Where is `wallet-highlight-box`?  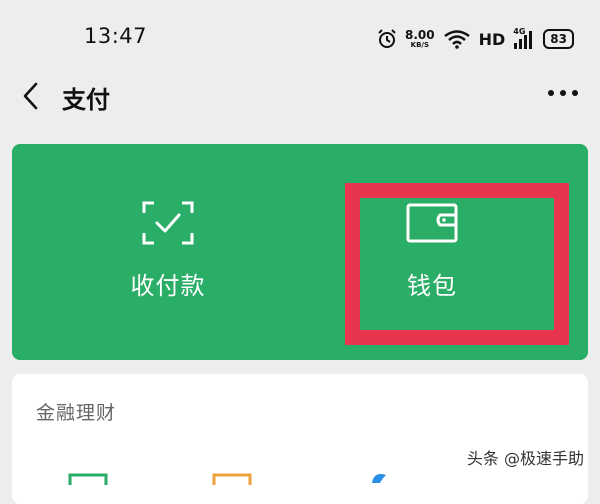
wallet-highlight-box is located at coordinates (457, 264).